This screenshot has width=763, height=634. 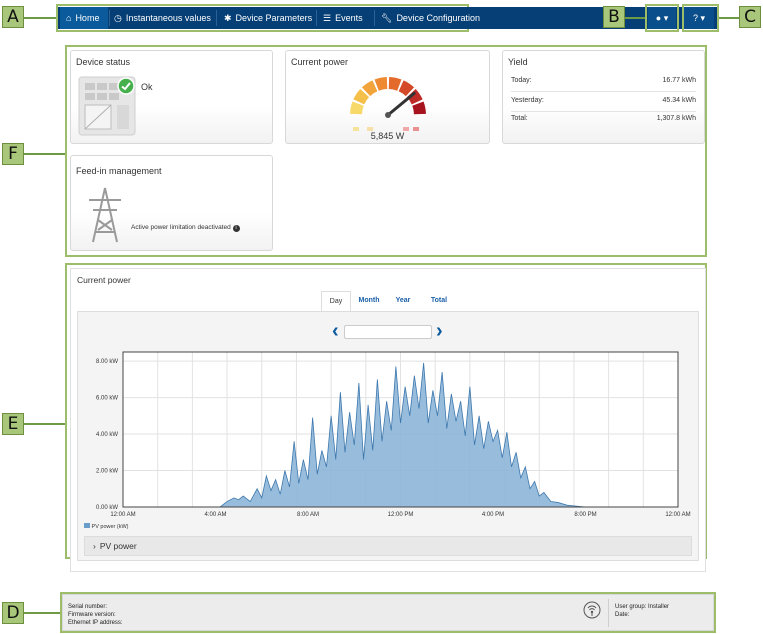 What do you see at coordinates (103, 62) in the screenshot?
I see `device-status-title: Device status` at bounding box center [103, 62].